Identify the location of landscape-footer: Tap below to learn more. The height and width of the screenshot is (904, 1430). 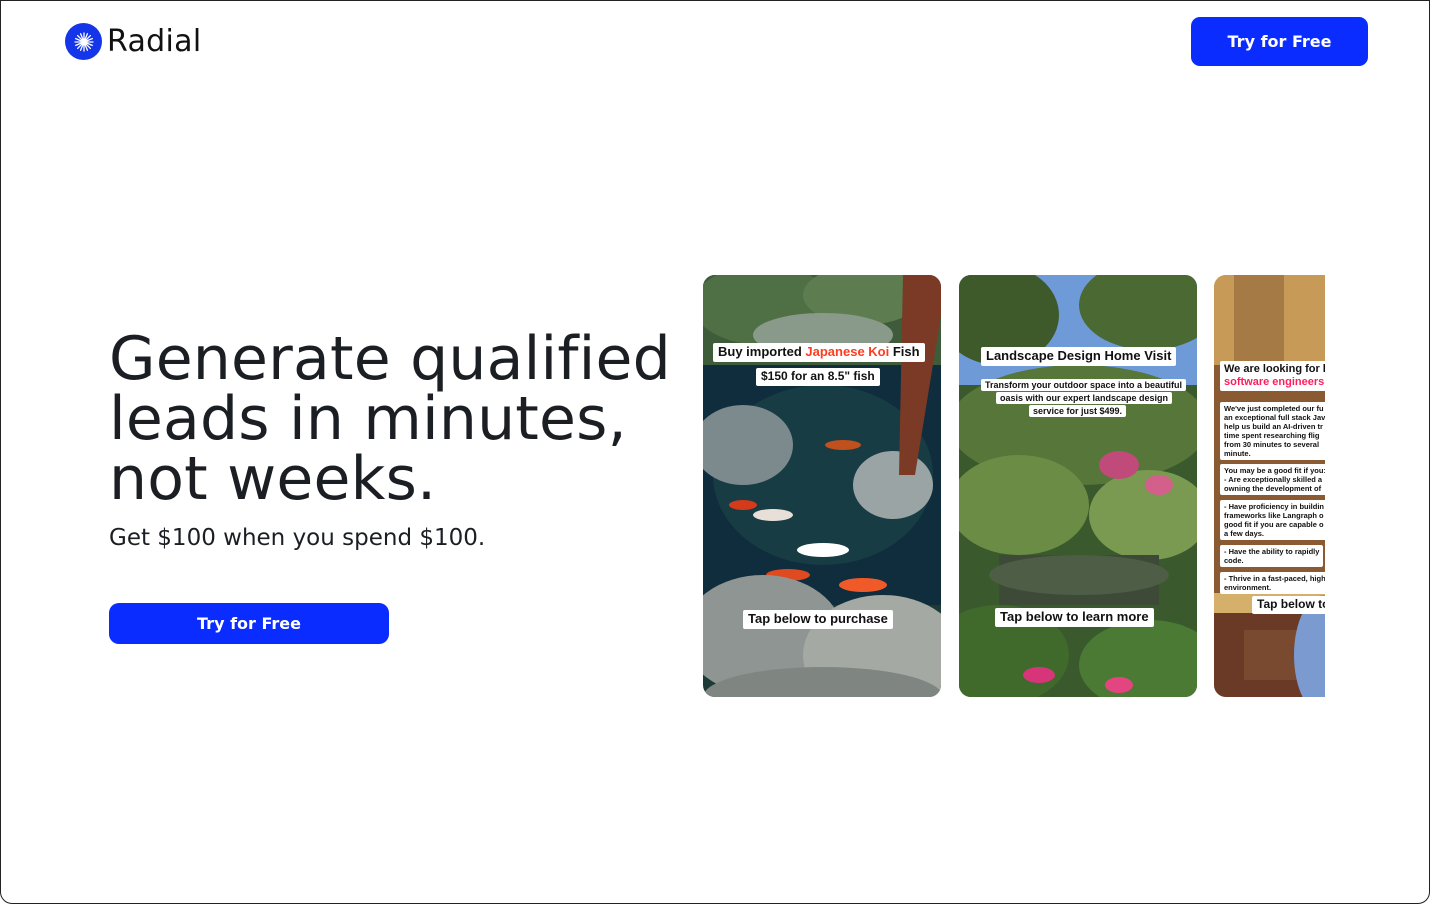
(1074, 617).